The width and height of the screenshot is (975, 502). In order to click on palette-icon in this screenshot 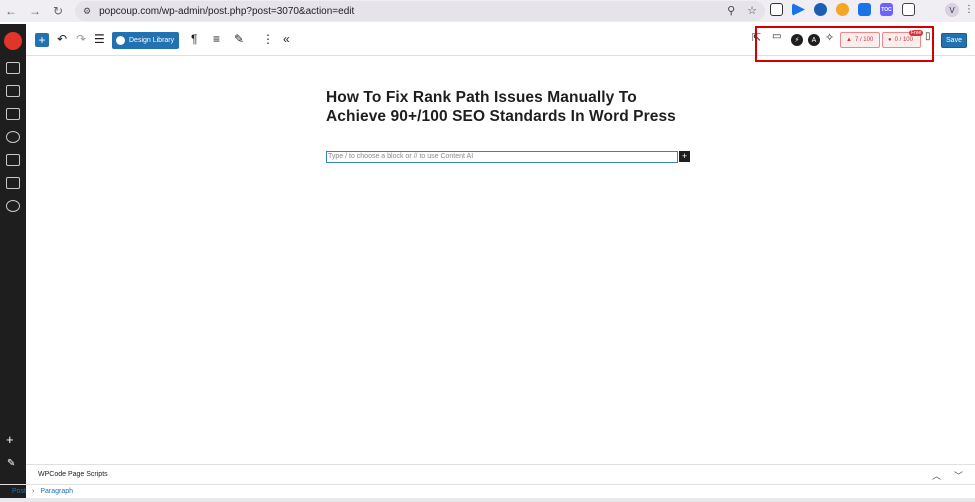, I will do `click(13, 206)`.